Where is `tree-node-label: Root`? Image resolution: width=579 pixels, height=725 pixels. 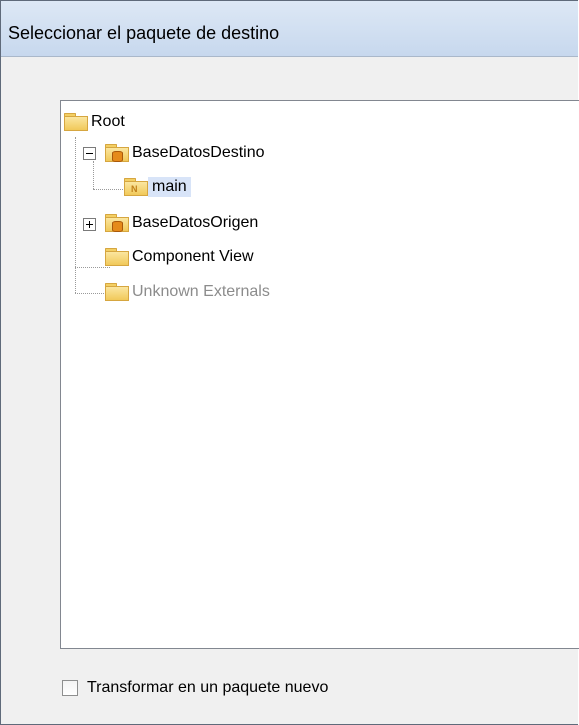 tree-node-label: Root is located at coordinates (108, 121).